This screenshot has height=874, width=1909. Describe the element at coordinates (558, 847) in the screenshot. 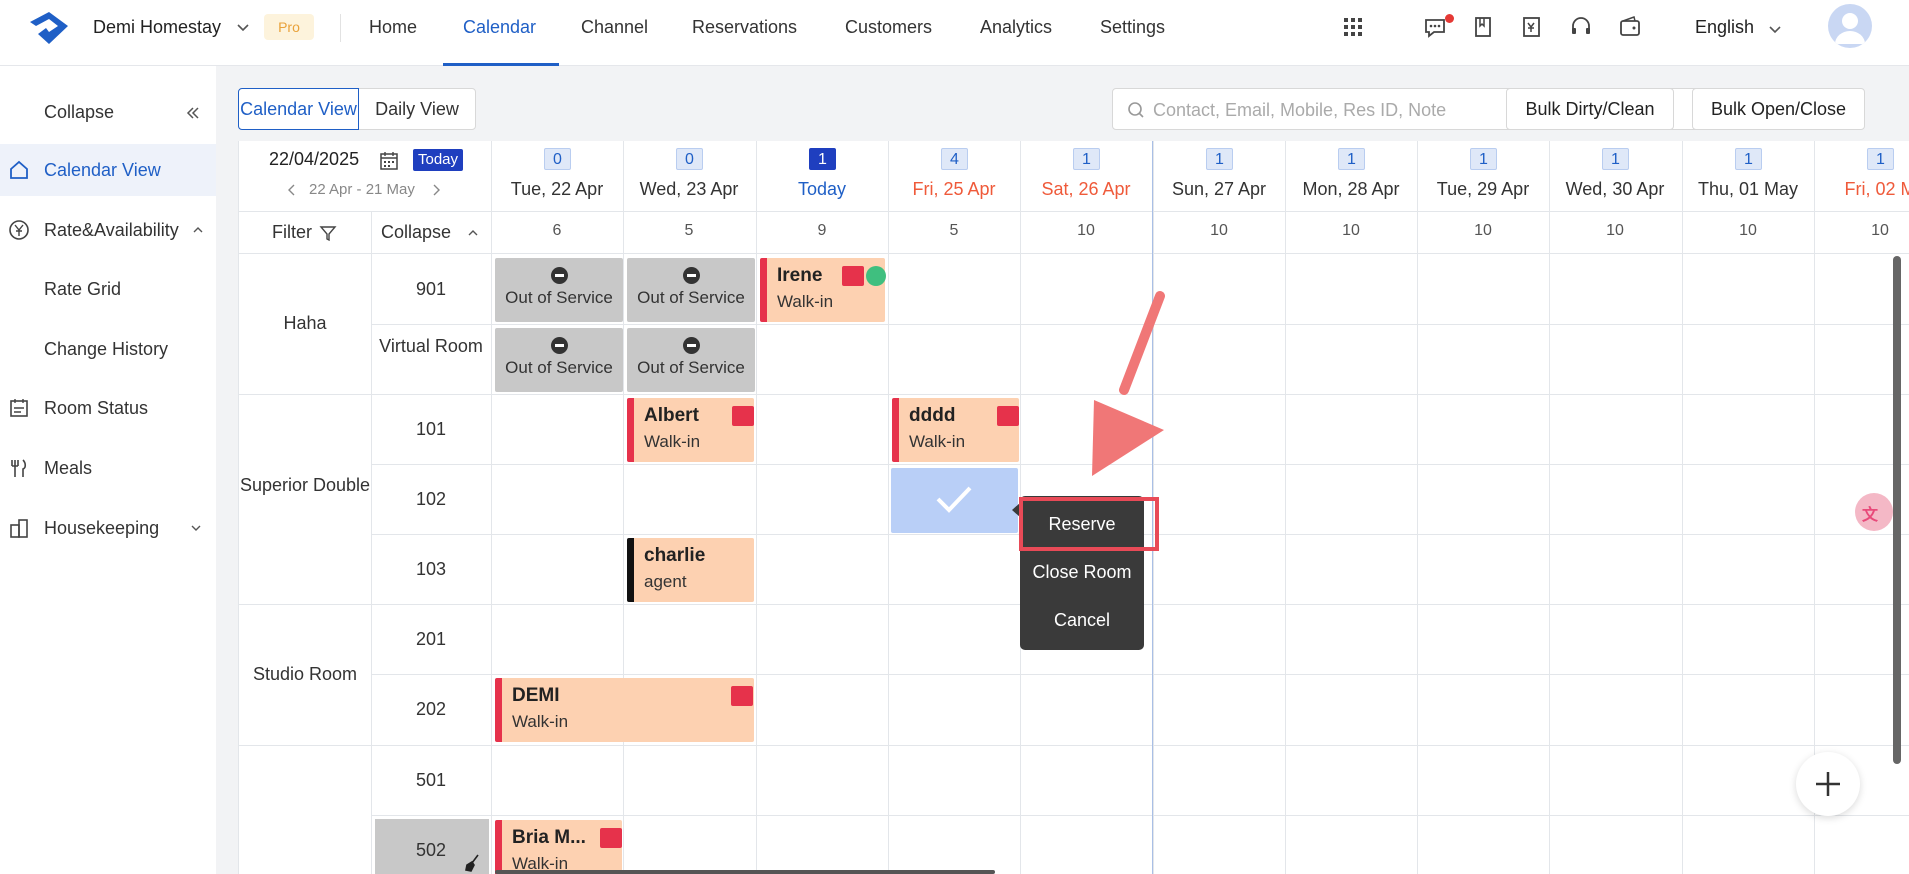

I see `reservation-block: Bria M... Walk-in` at that location.